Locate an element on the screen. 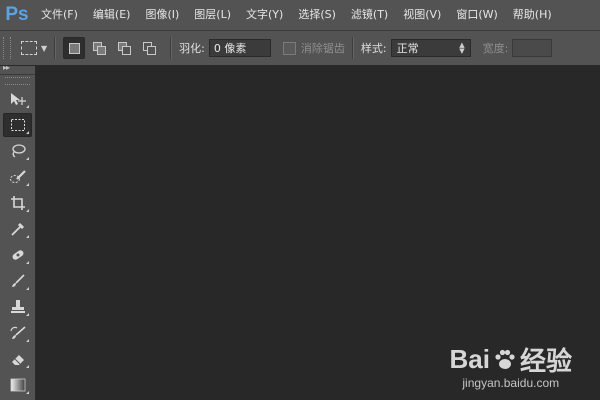 The height and width of the screenshot is (400, 600). brush-tool is located at coordinates (17, 281).